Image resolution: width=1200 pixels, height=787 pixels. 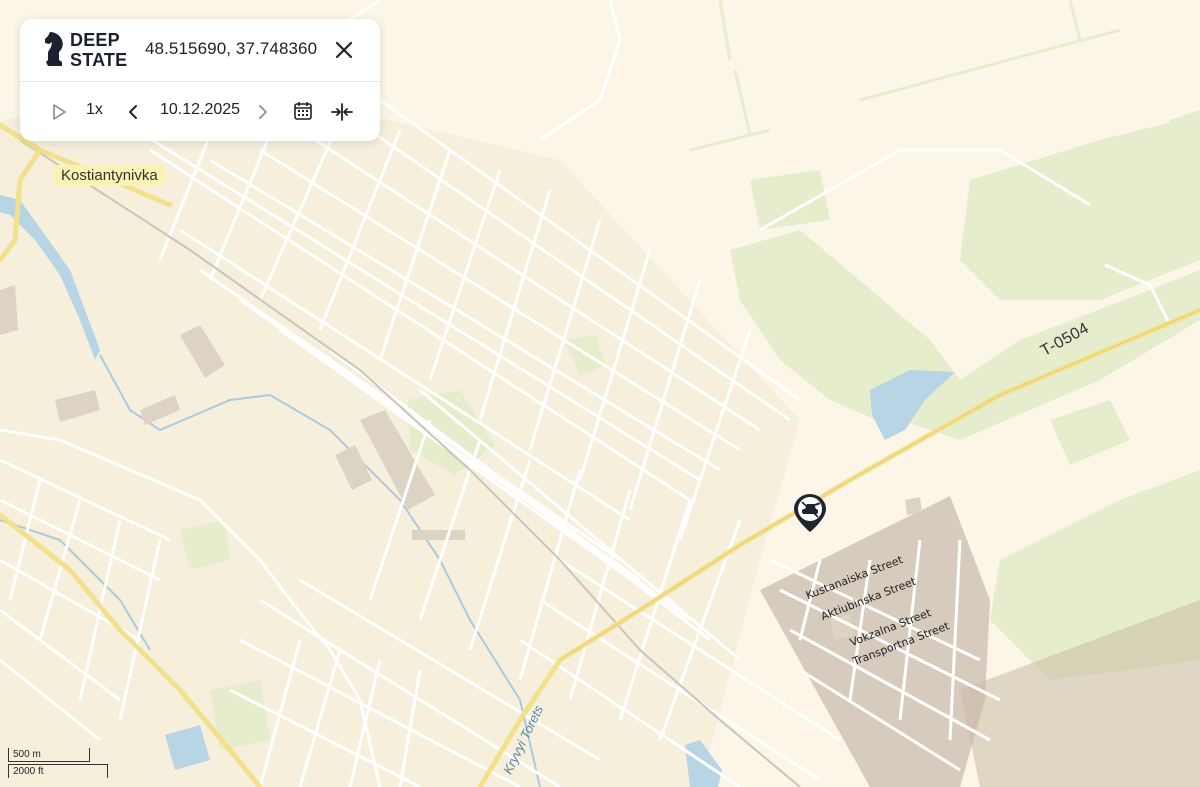 What do you see at coordinates (109, 175) in the screenshot?
I see `town-label: Kostiantynivka` at bounding box center [109, 175].